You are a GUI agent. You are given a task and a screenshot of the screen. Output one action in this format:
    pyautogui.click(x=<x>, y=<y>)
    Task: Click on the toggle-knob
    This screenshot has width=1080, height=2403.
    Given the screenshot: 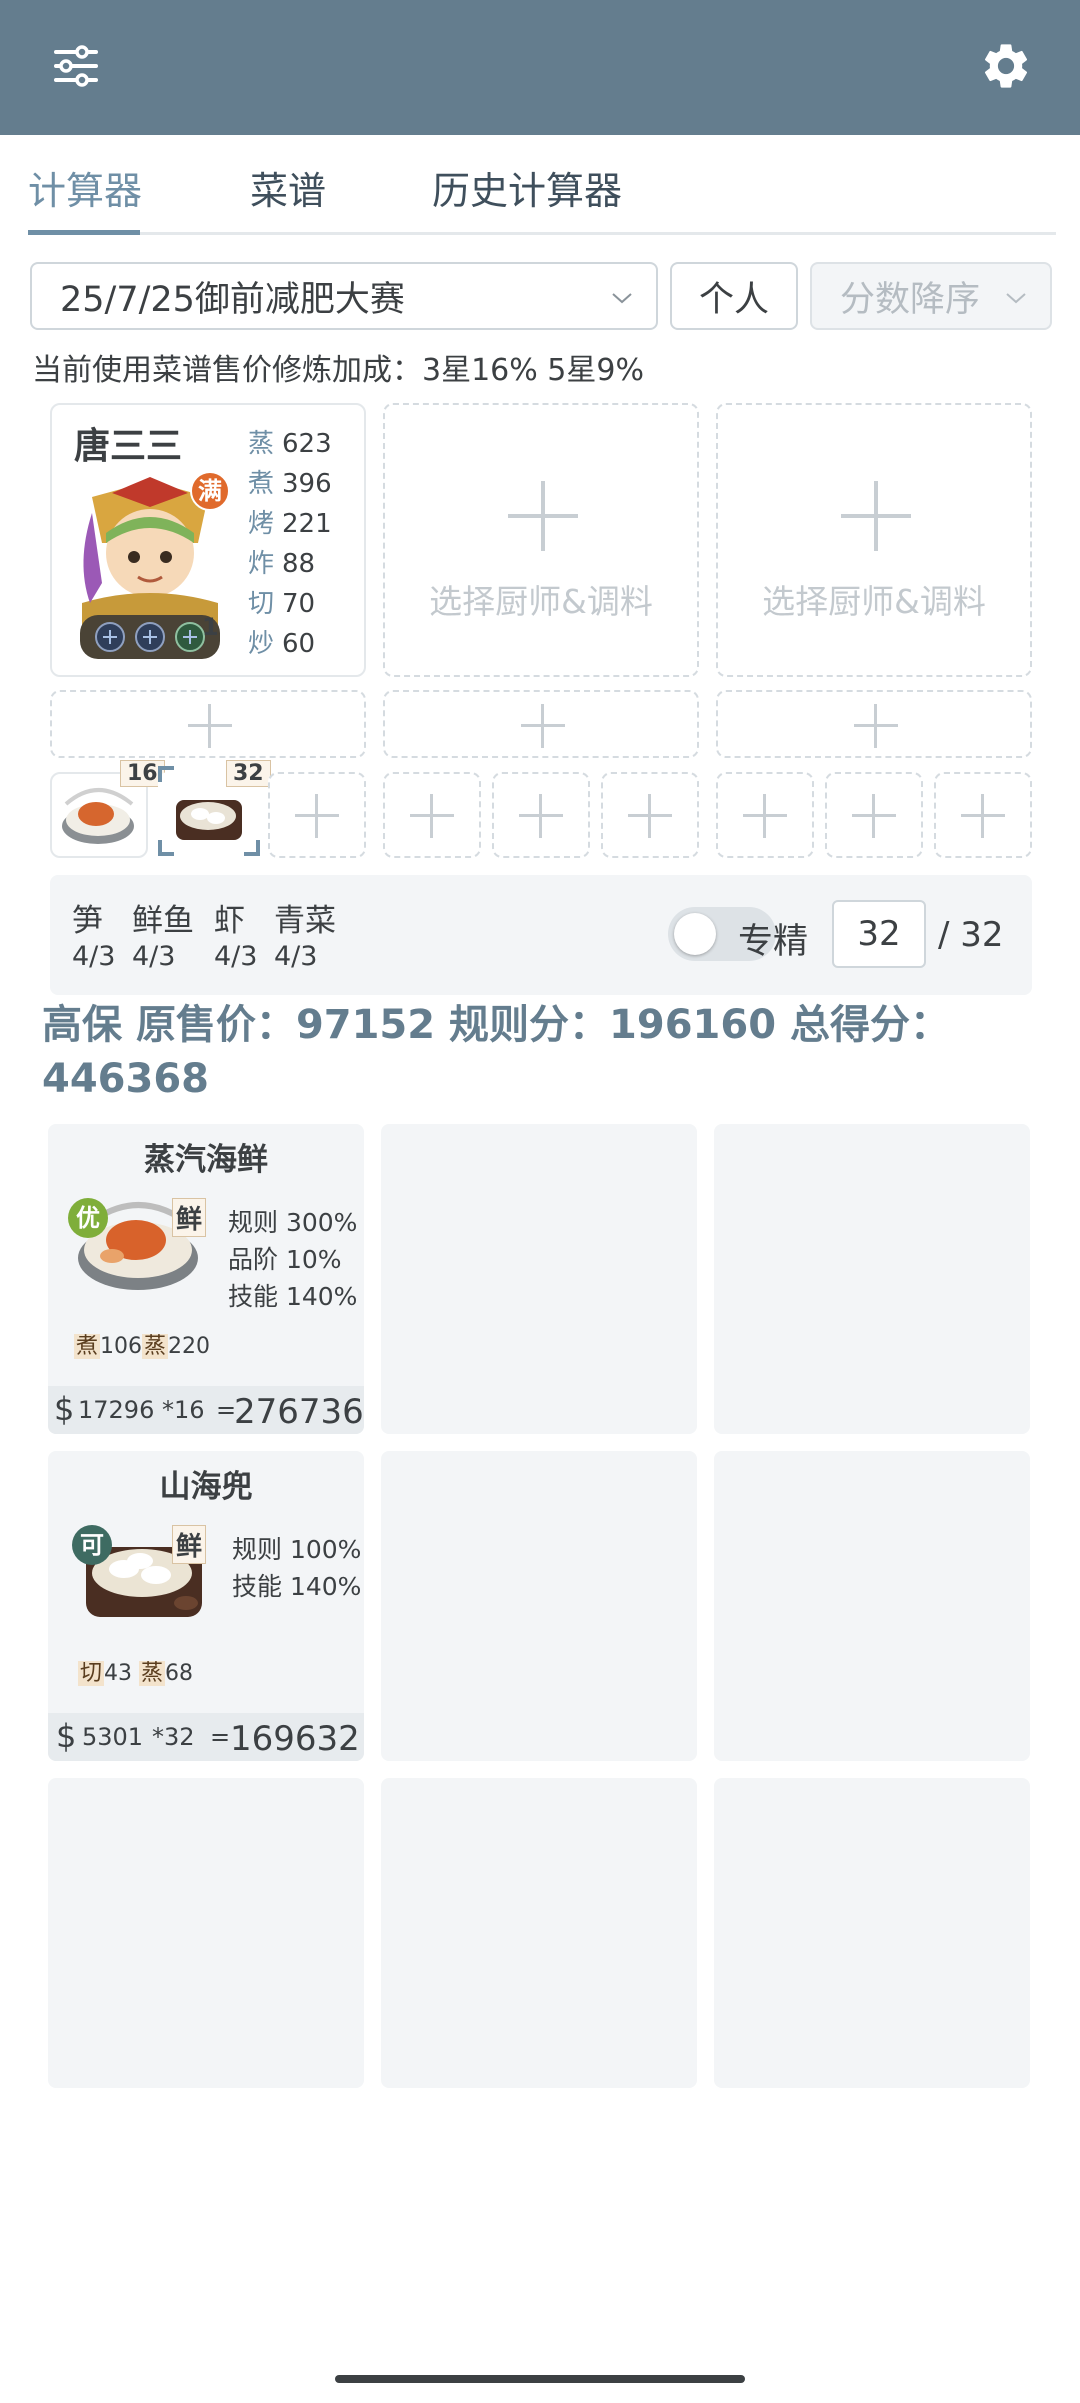 What is the action you would take?
    pyautogui.click(x=695, y=934)
    